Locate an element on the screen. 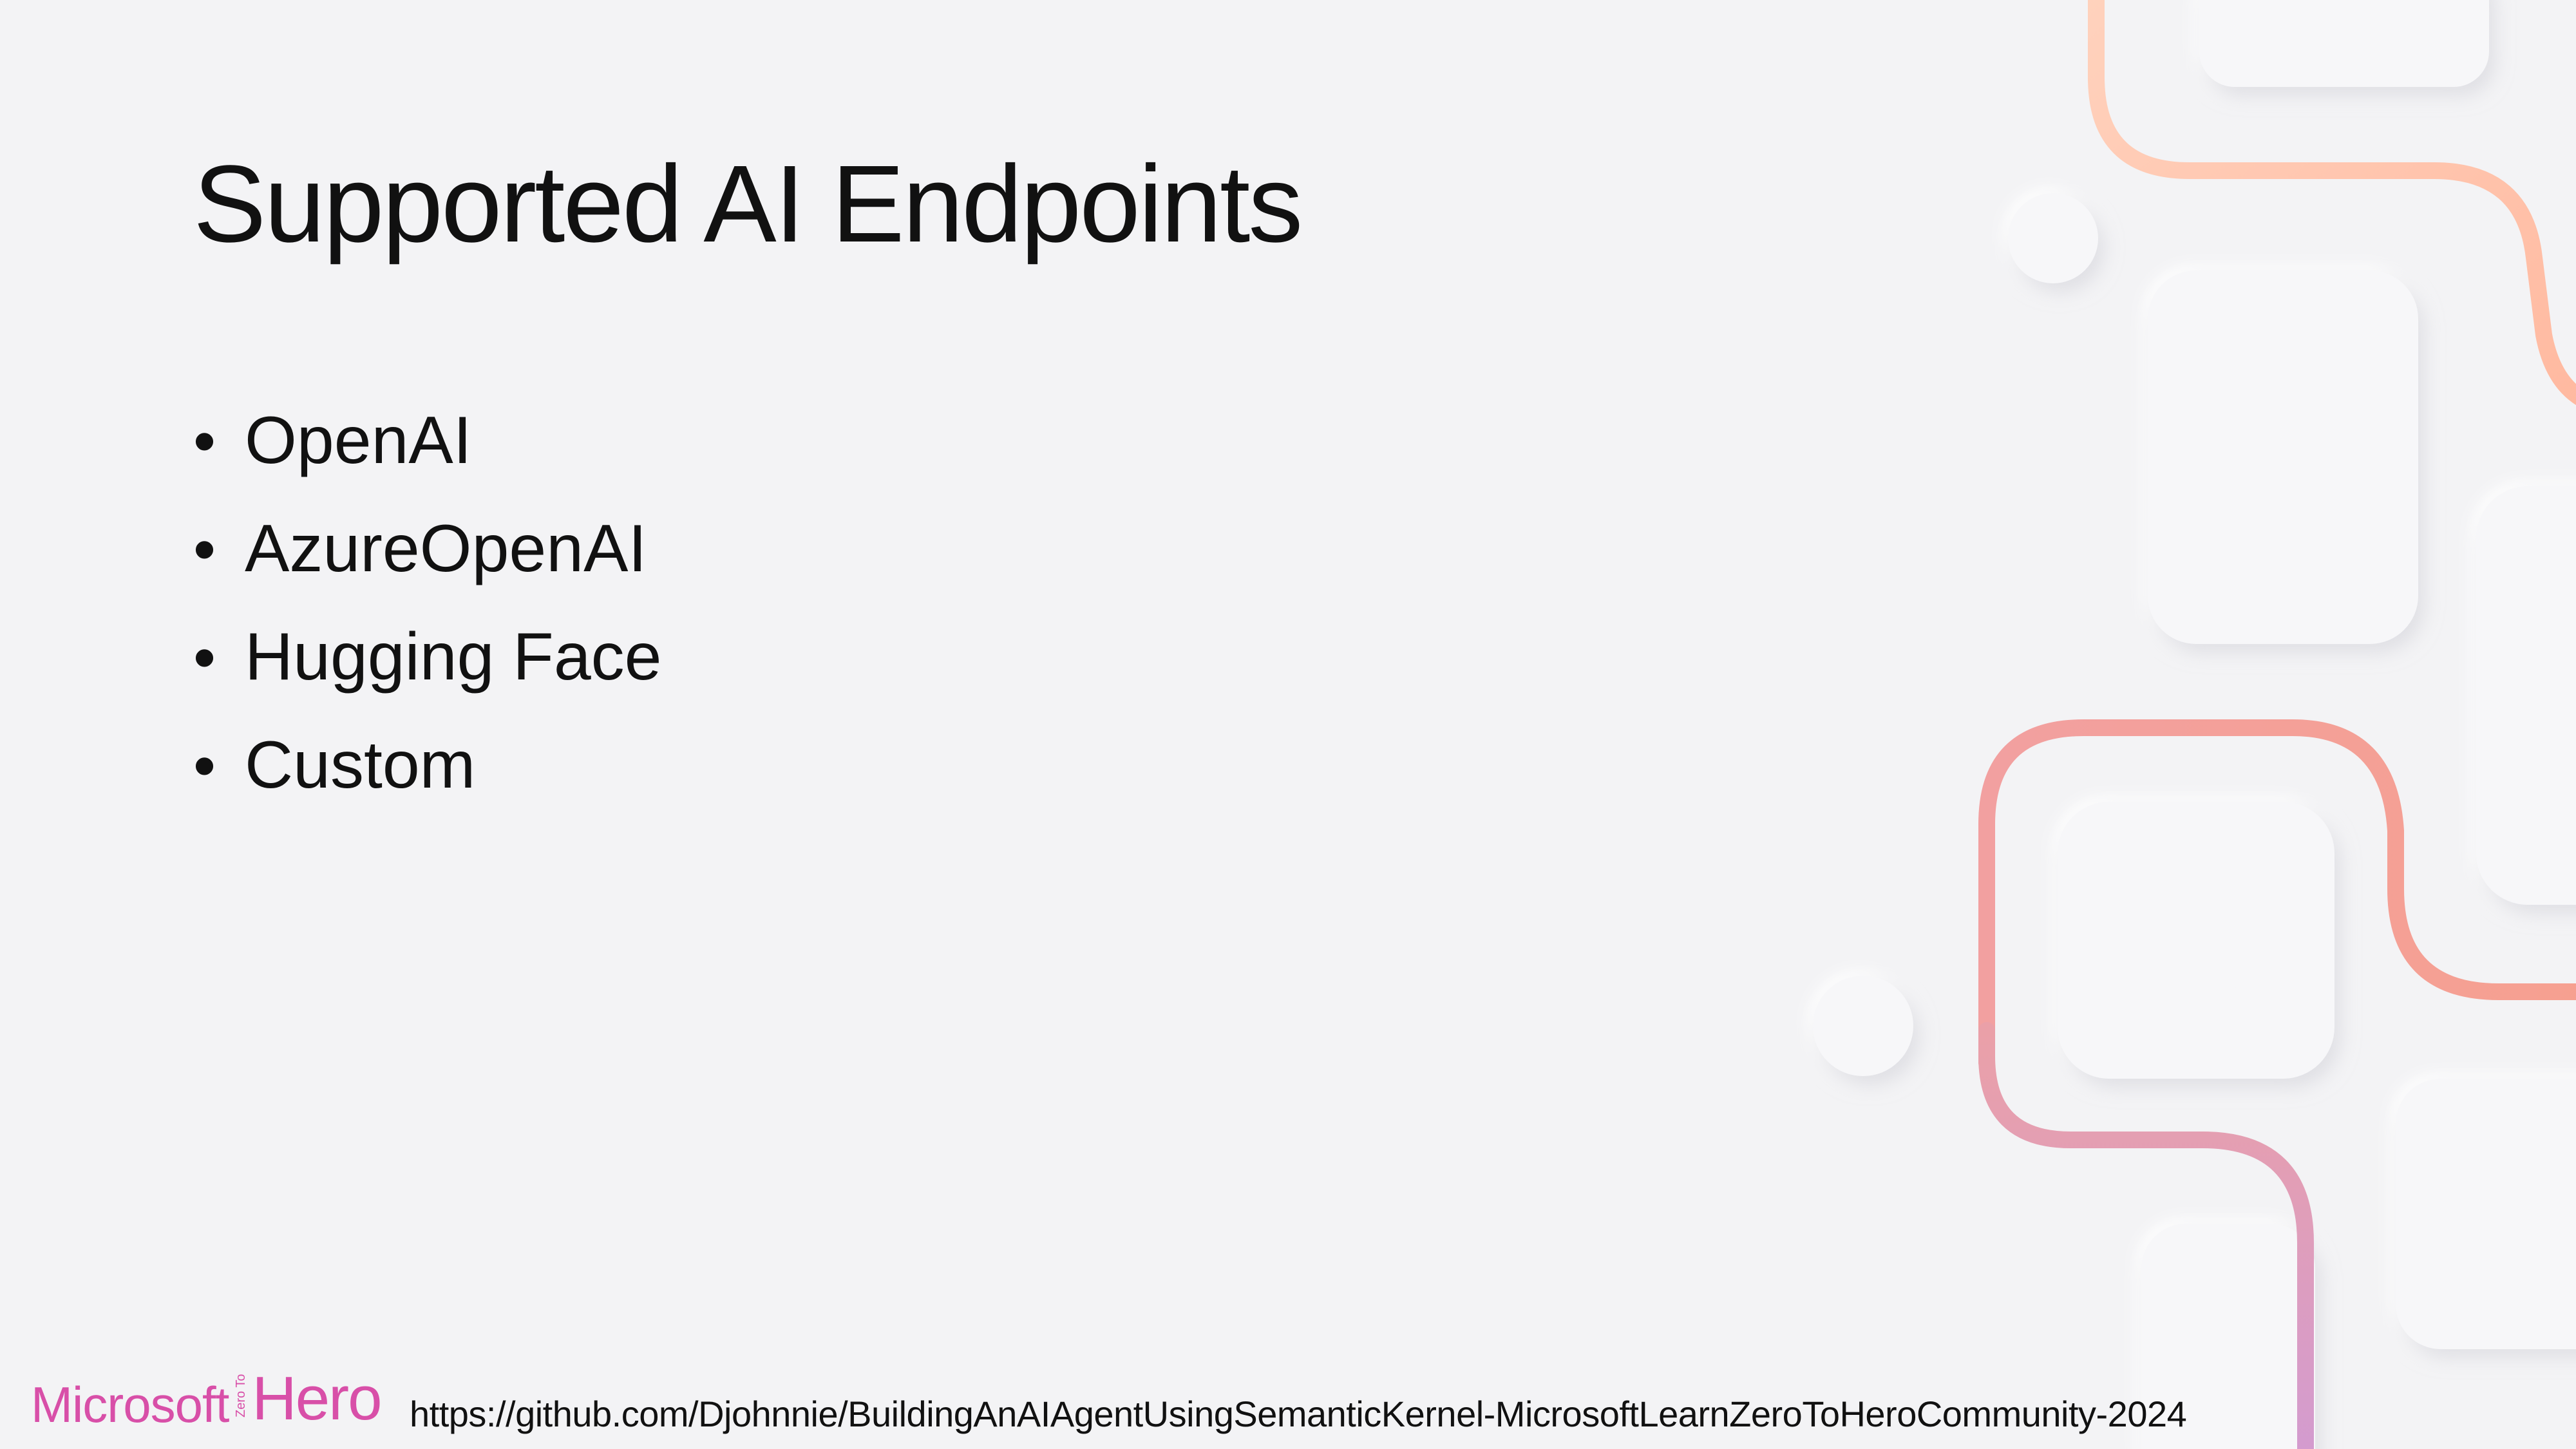  logo-word: Microsoft is located at coordinates (130, 1405).